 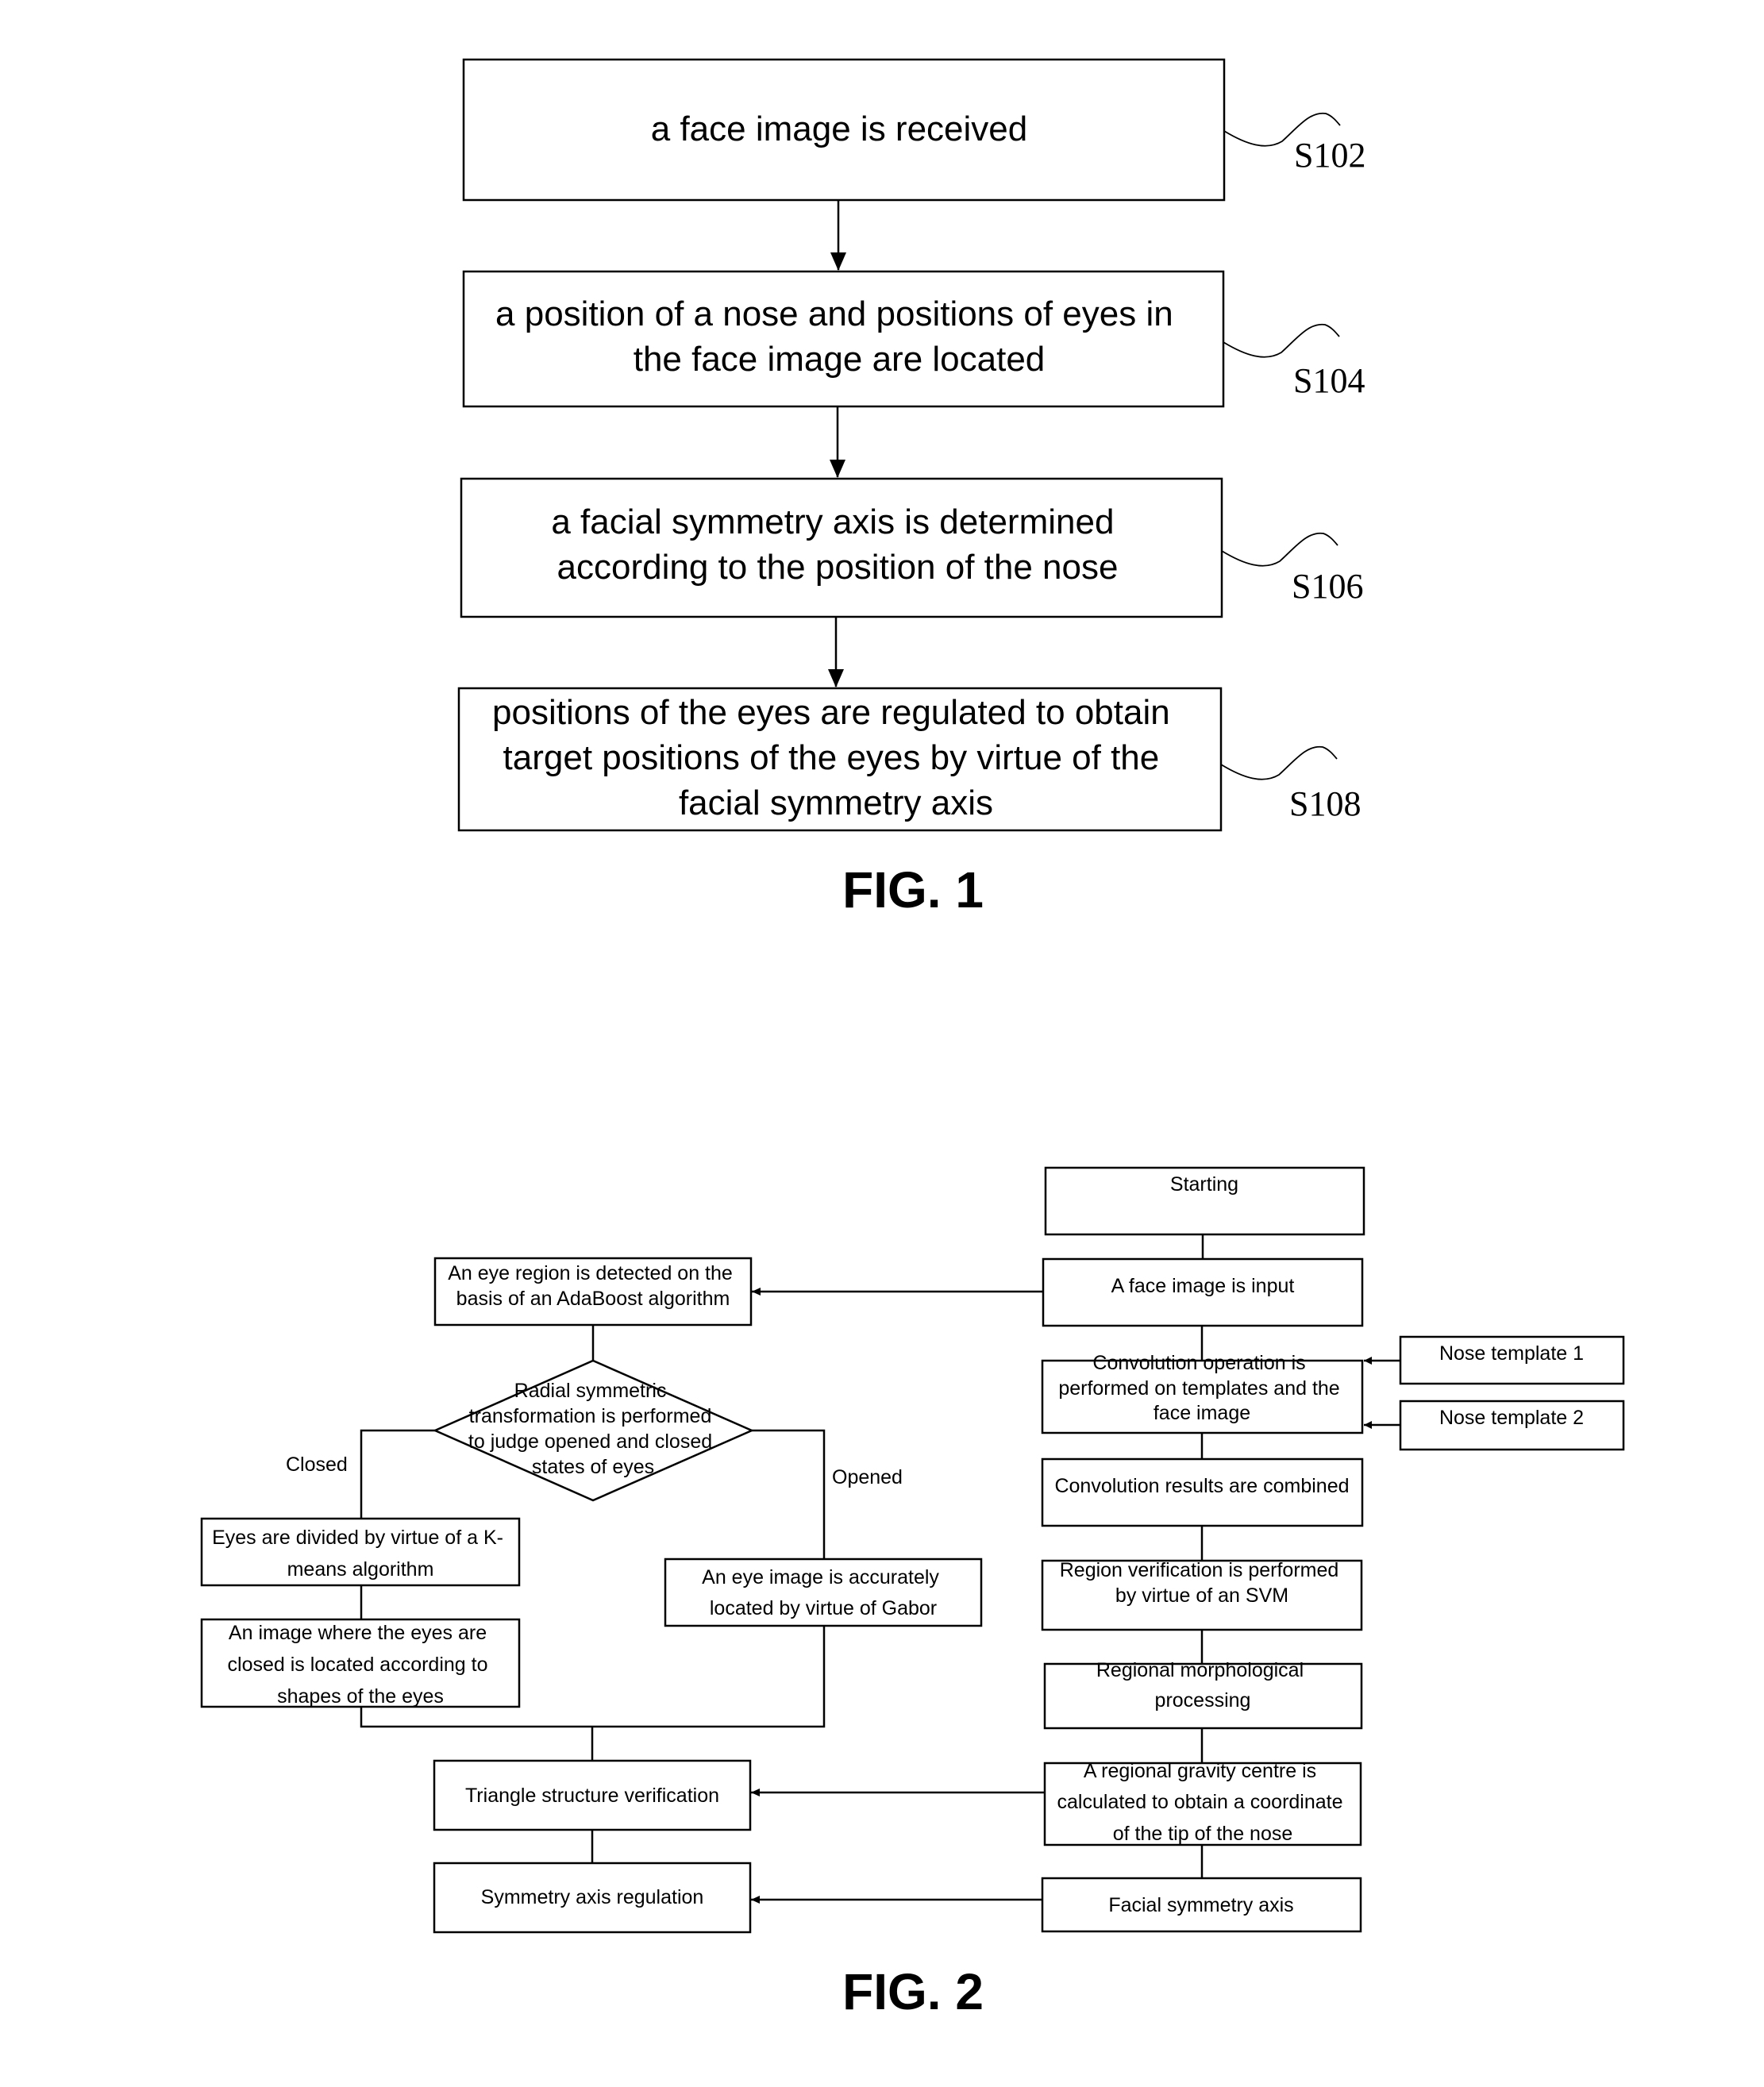 What do you see at coordinates (1511, 1418) in the screenshot?
I see `fig2-text-nose-template-2: Nose template 2` at bounding box center [1511, 1418].